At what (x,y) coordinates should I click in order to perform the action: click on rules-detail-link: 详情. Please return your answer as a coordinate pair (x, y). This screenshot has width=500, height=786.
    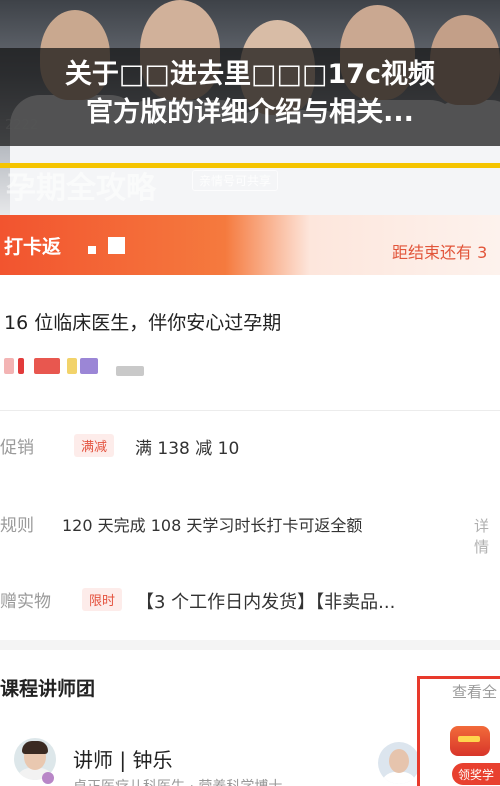
    Looking at the image, I should click on (487, 536).